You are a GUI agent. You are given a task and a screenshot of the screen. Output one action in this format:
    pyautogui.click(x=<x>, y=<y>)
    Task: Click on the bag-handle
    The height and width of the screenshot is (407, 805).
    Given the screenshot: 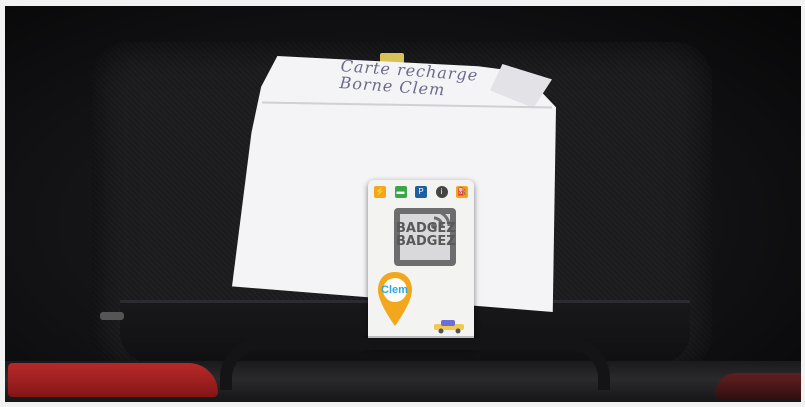 What is the action you would take?
    pyautogui.click(x=415, y=364)
    